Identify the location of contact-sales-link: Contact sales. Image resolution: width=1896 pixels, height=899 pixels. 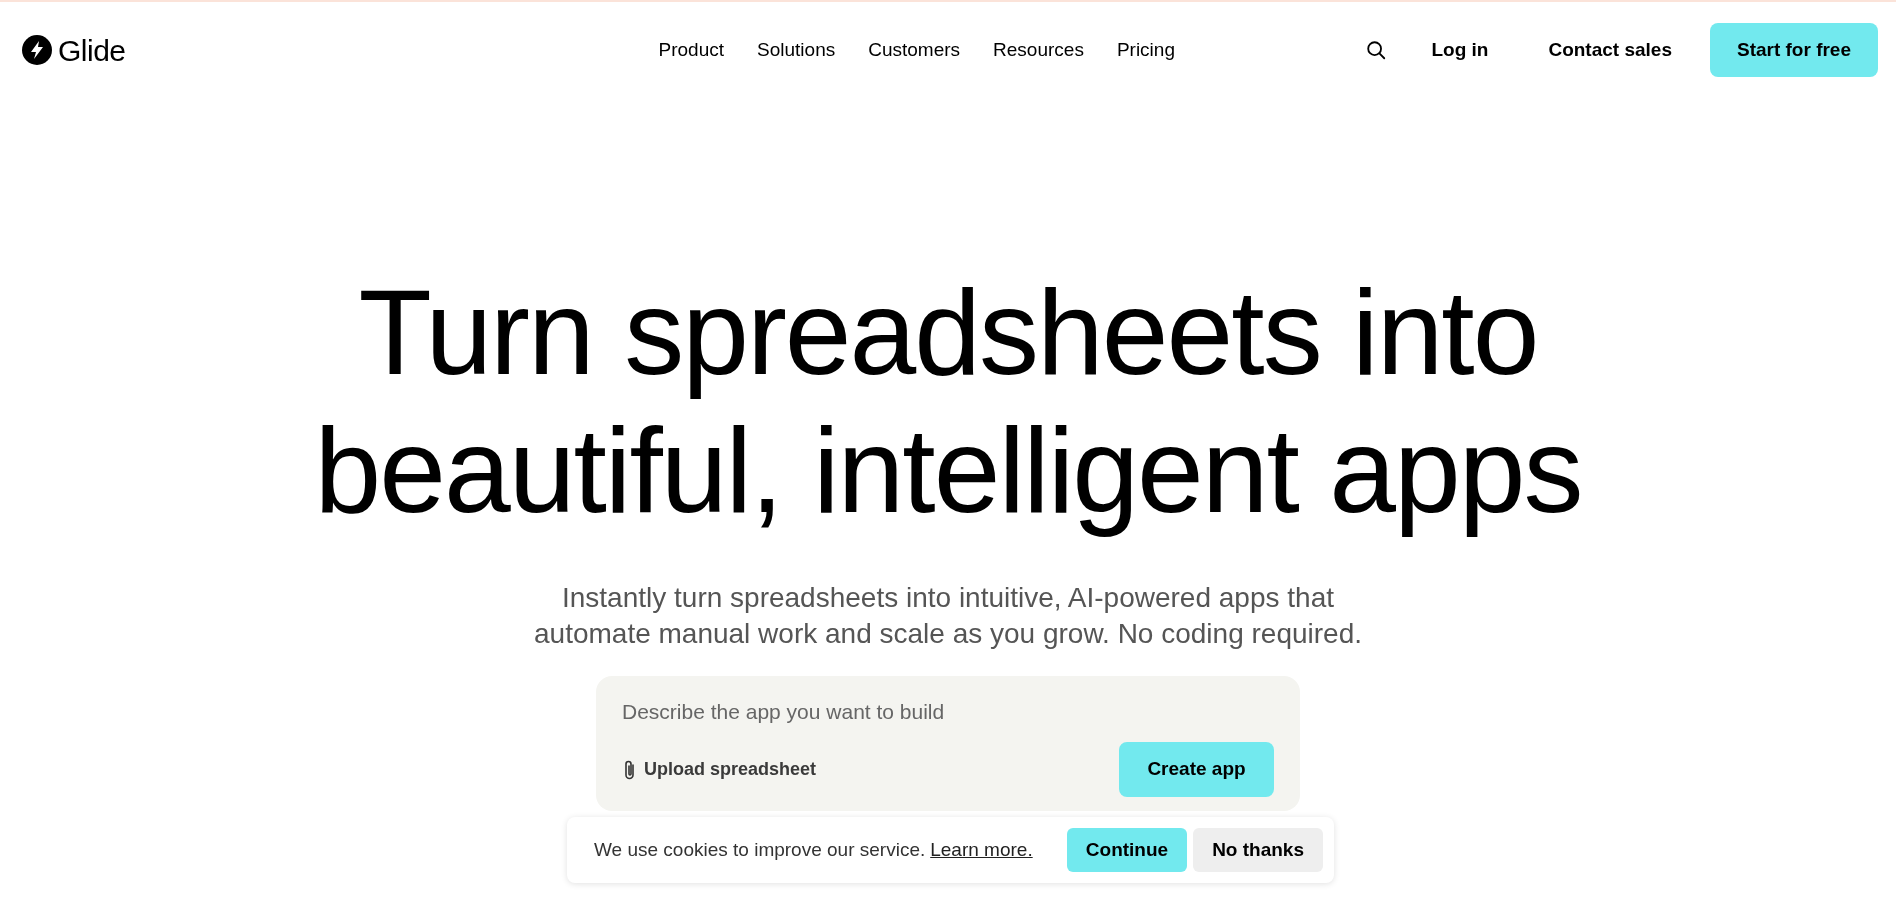
(1610, 50).